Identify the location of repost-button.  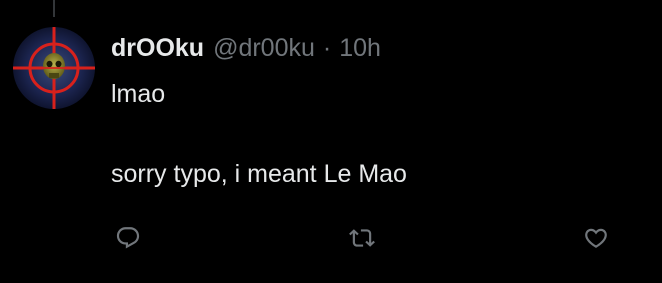
(362, 238).